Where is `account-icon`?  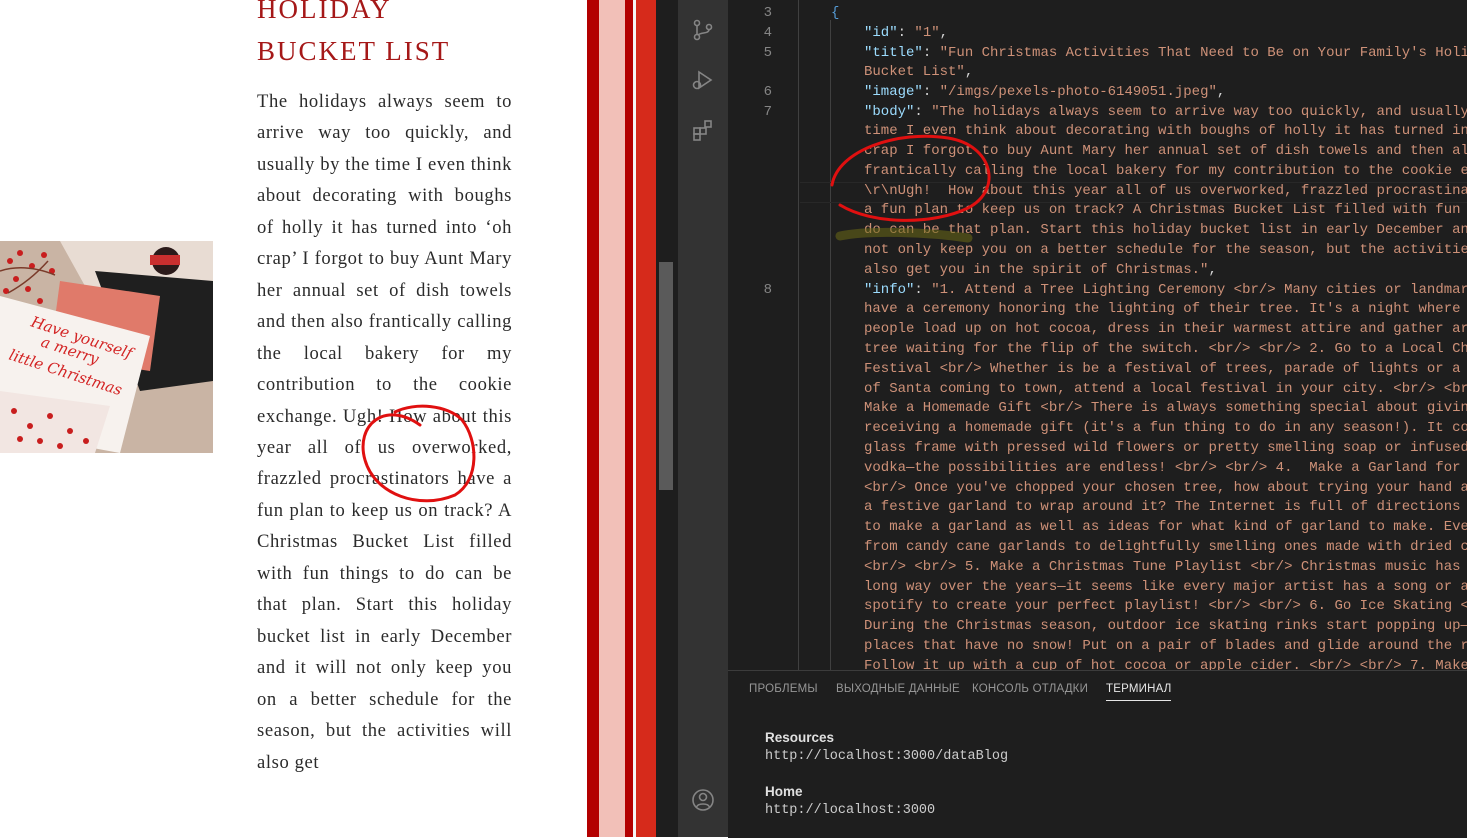 account-icon is located at coordinates (703, 800).